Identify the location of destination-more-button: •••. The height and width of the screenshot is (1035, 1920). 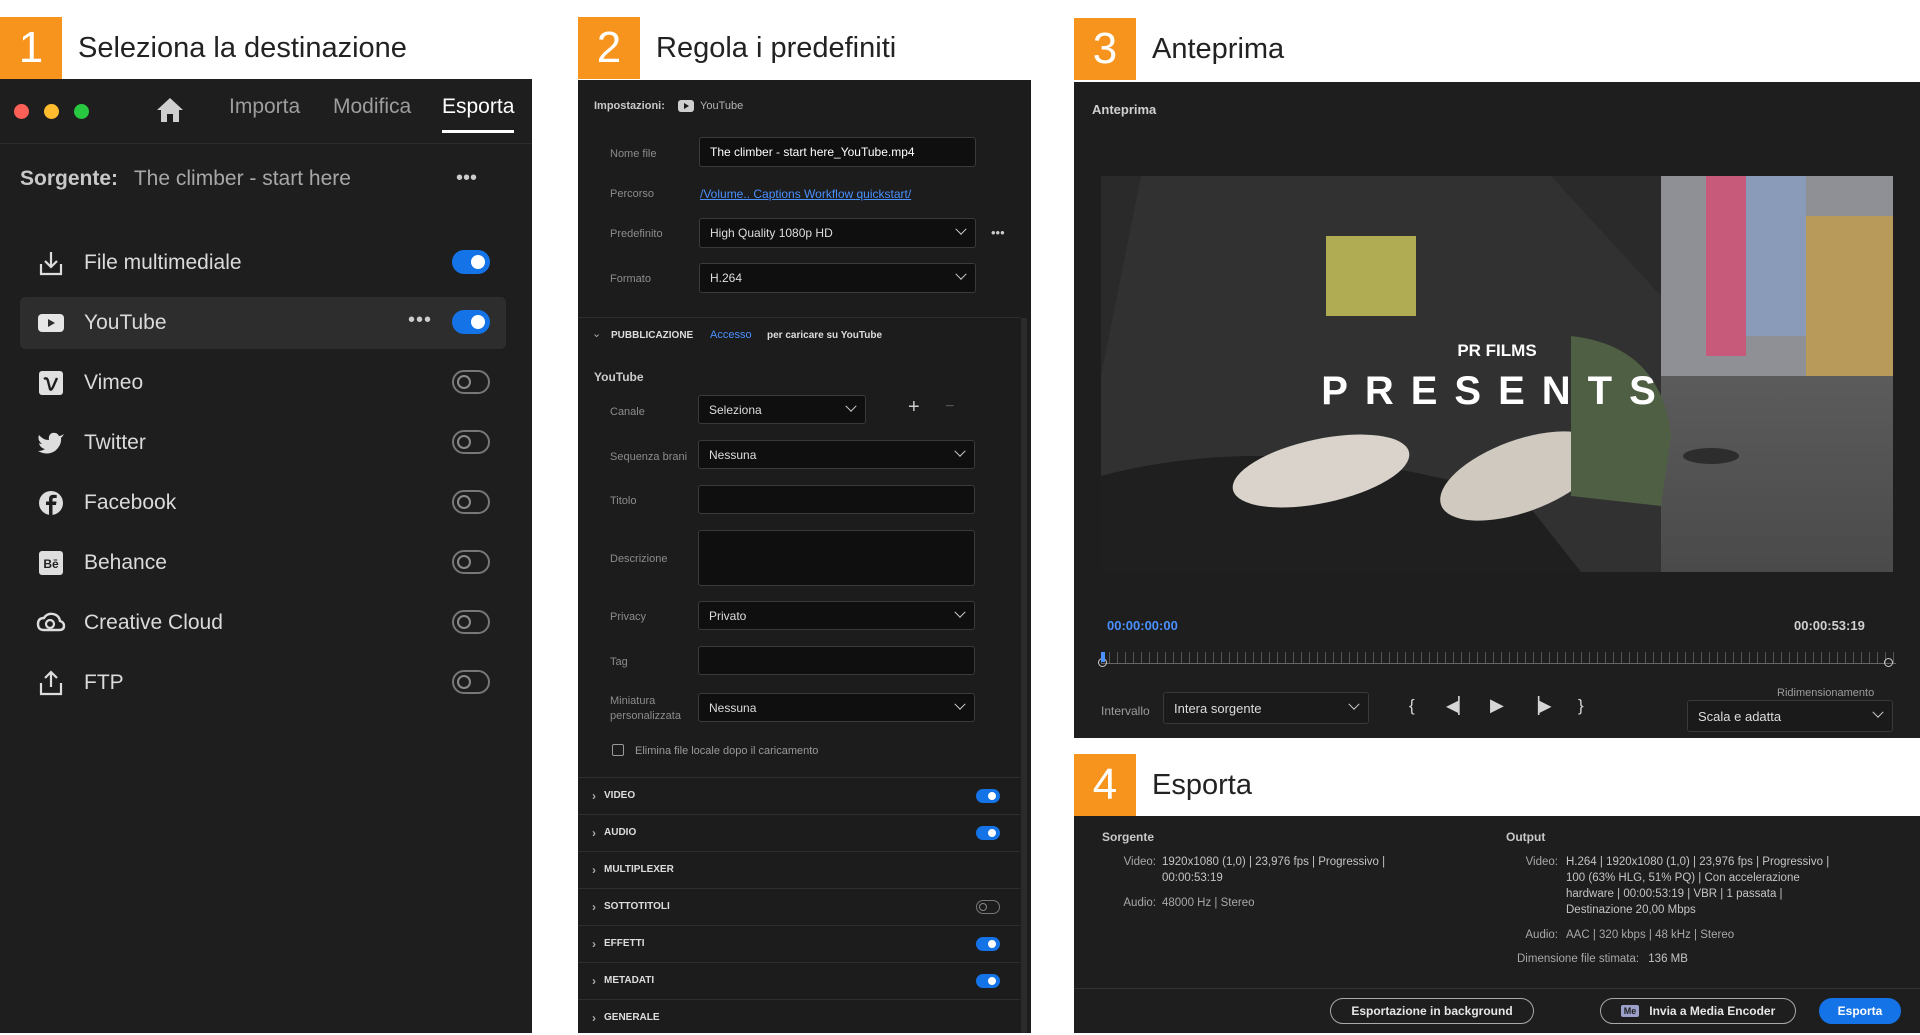
(420, 320).